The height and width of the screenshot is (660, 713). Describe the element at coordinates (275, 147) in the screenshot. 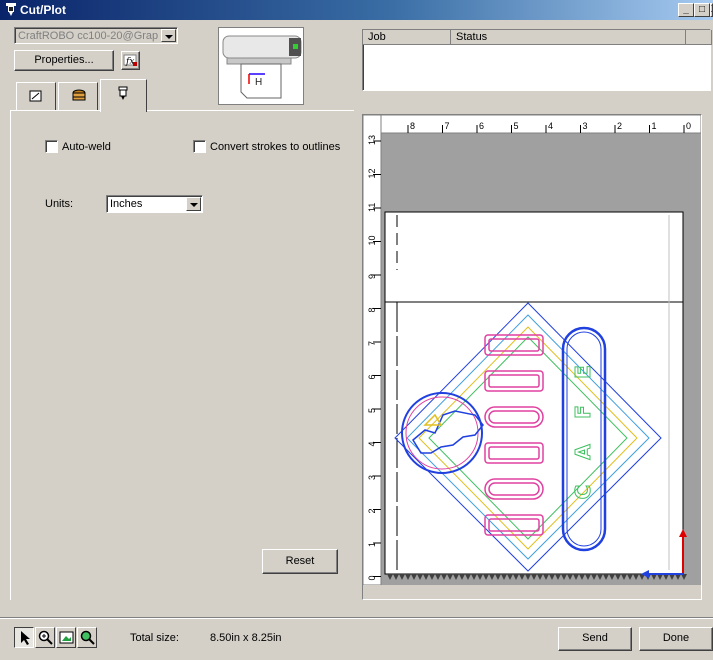

I see `convert-strokes-label: Convert strokes to outlines` at that location.